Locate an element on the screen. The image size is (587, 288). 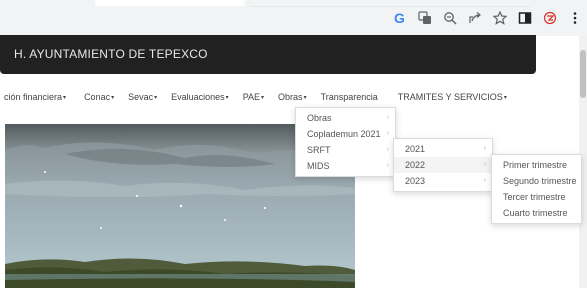
menu-item-label: Segundo trimestre is located at coordinates (540, 181).